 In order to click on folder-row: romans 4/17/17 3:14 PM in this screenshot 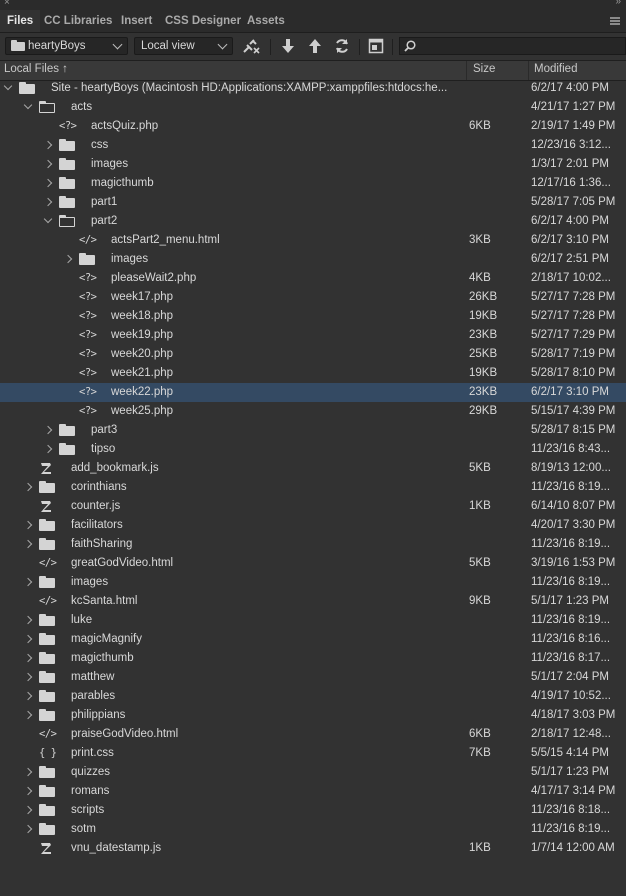, I will do `click(313, 791)`.